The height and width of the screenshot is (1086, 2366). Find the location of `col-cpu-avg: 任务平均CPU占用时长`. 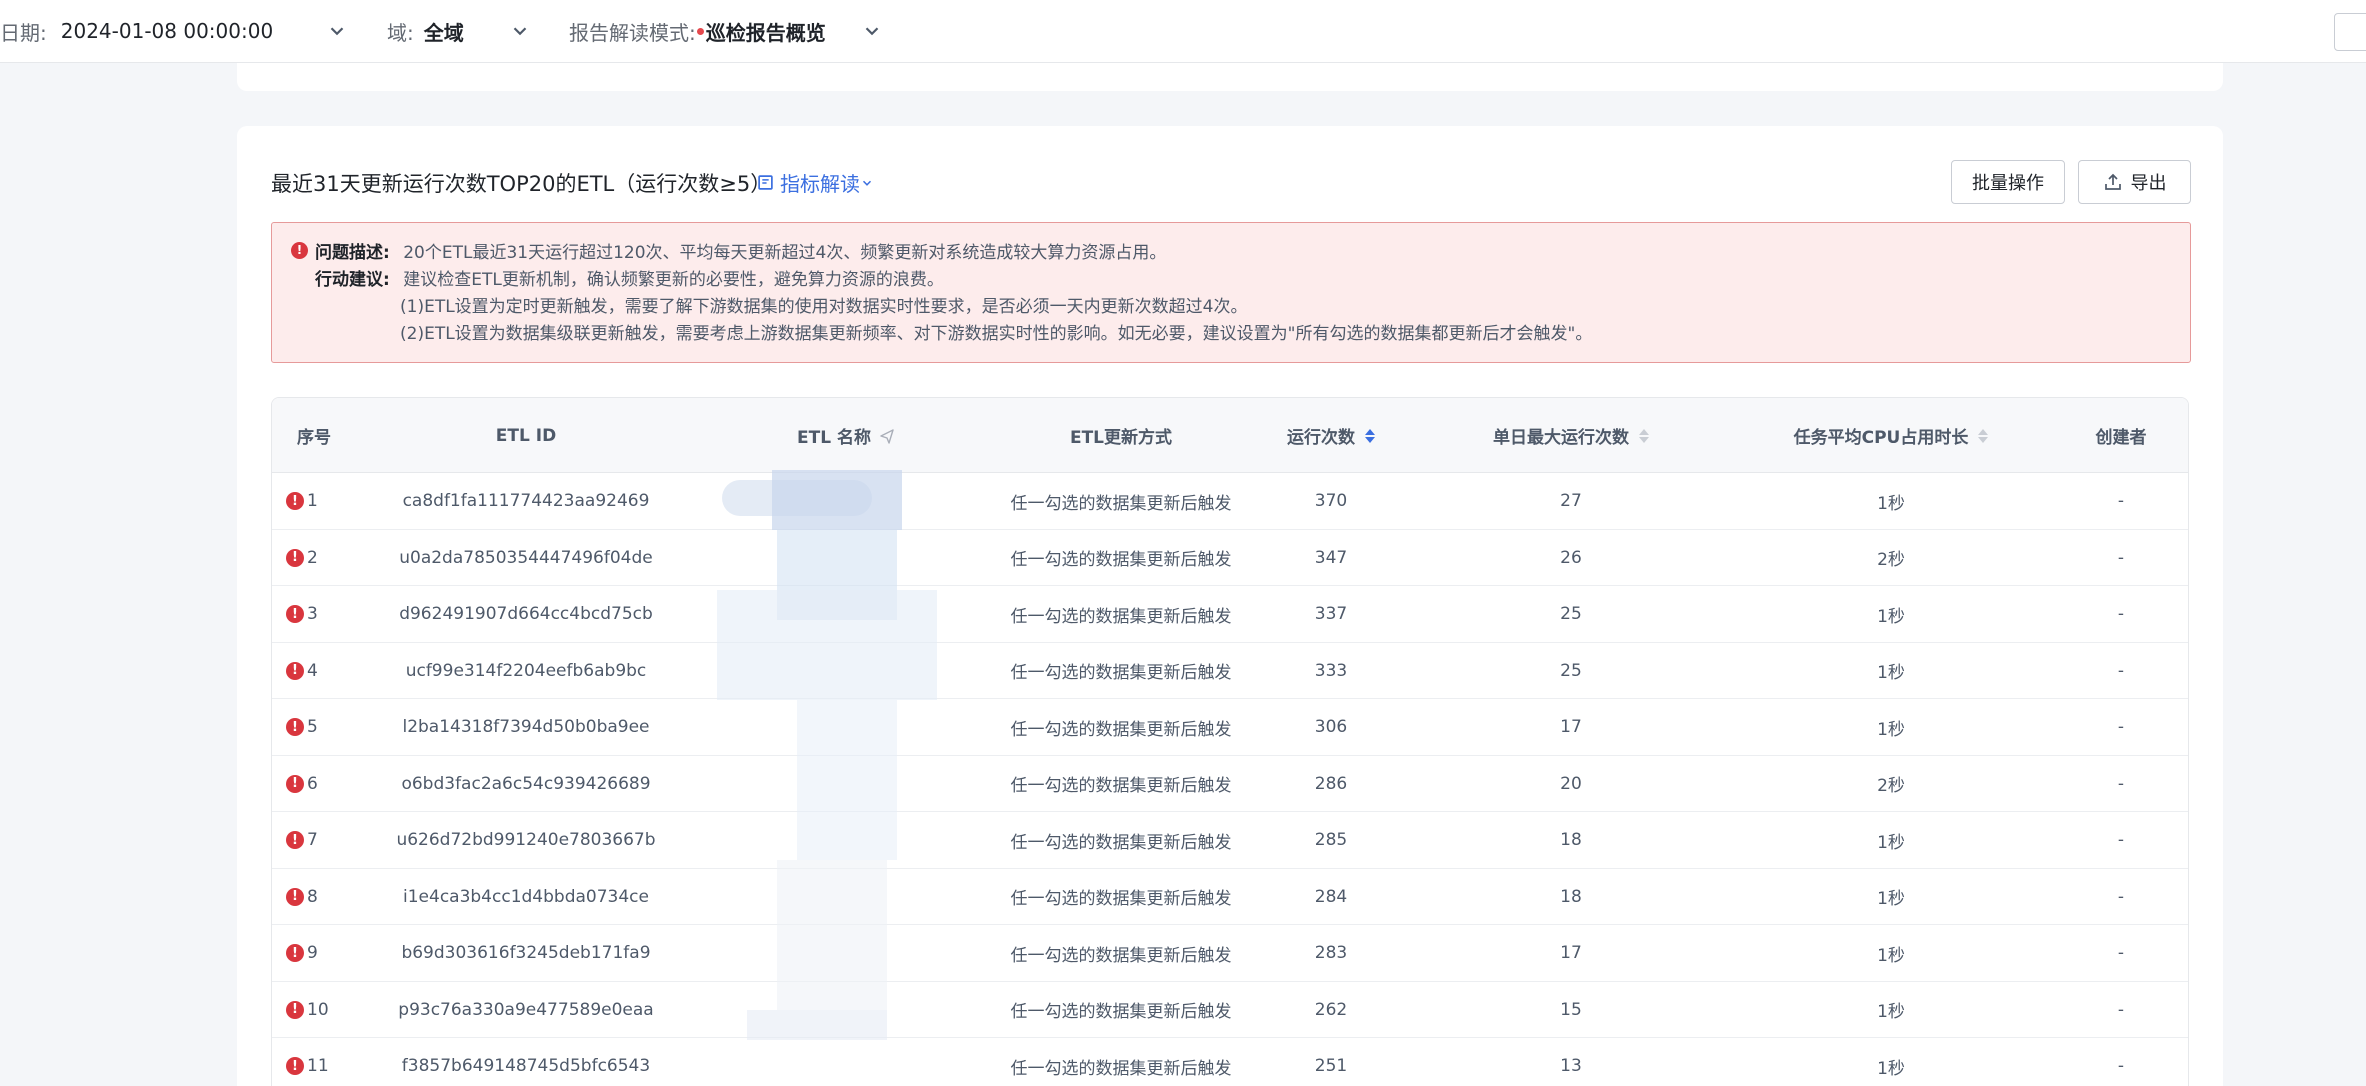

col-cpu-avg: 任务平均CPU占用时长 is located at coordinates (1891, 435).